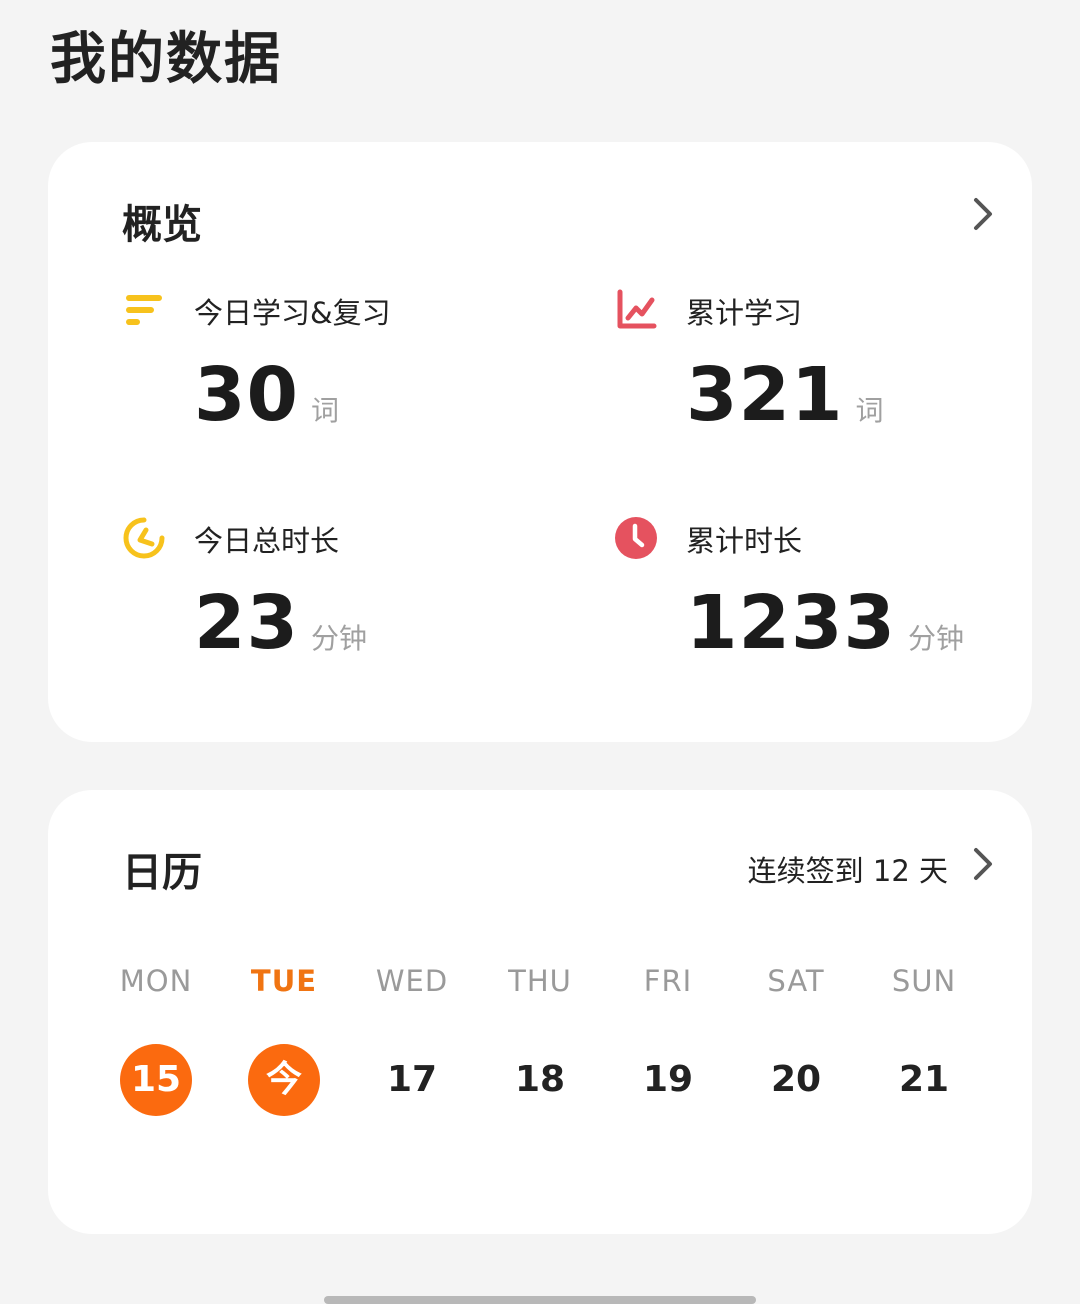 This screenshot has width=1080, height=1304. Describe the element at coordinates (246, 623) in the screenshot. I see `stat-value: 23` at that location.